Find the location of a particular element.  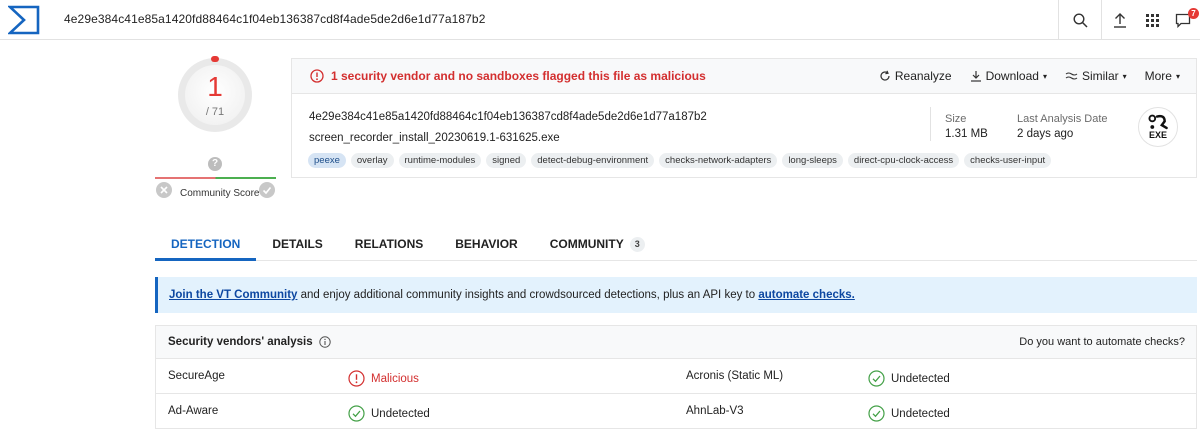

tab-detection: DETECTION is located at coordinates (206, 243).